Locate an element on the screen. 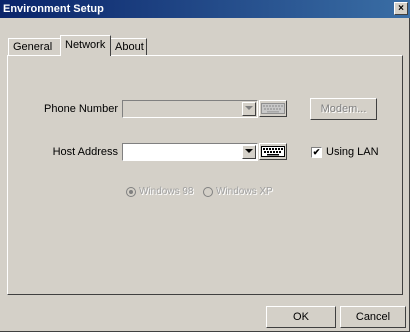 Image resolution: width=410 pixels, height=332 pixels. using-lan-checkbox: ✔ is located at coordinates (316, 152).